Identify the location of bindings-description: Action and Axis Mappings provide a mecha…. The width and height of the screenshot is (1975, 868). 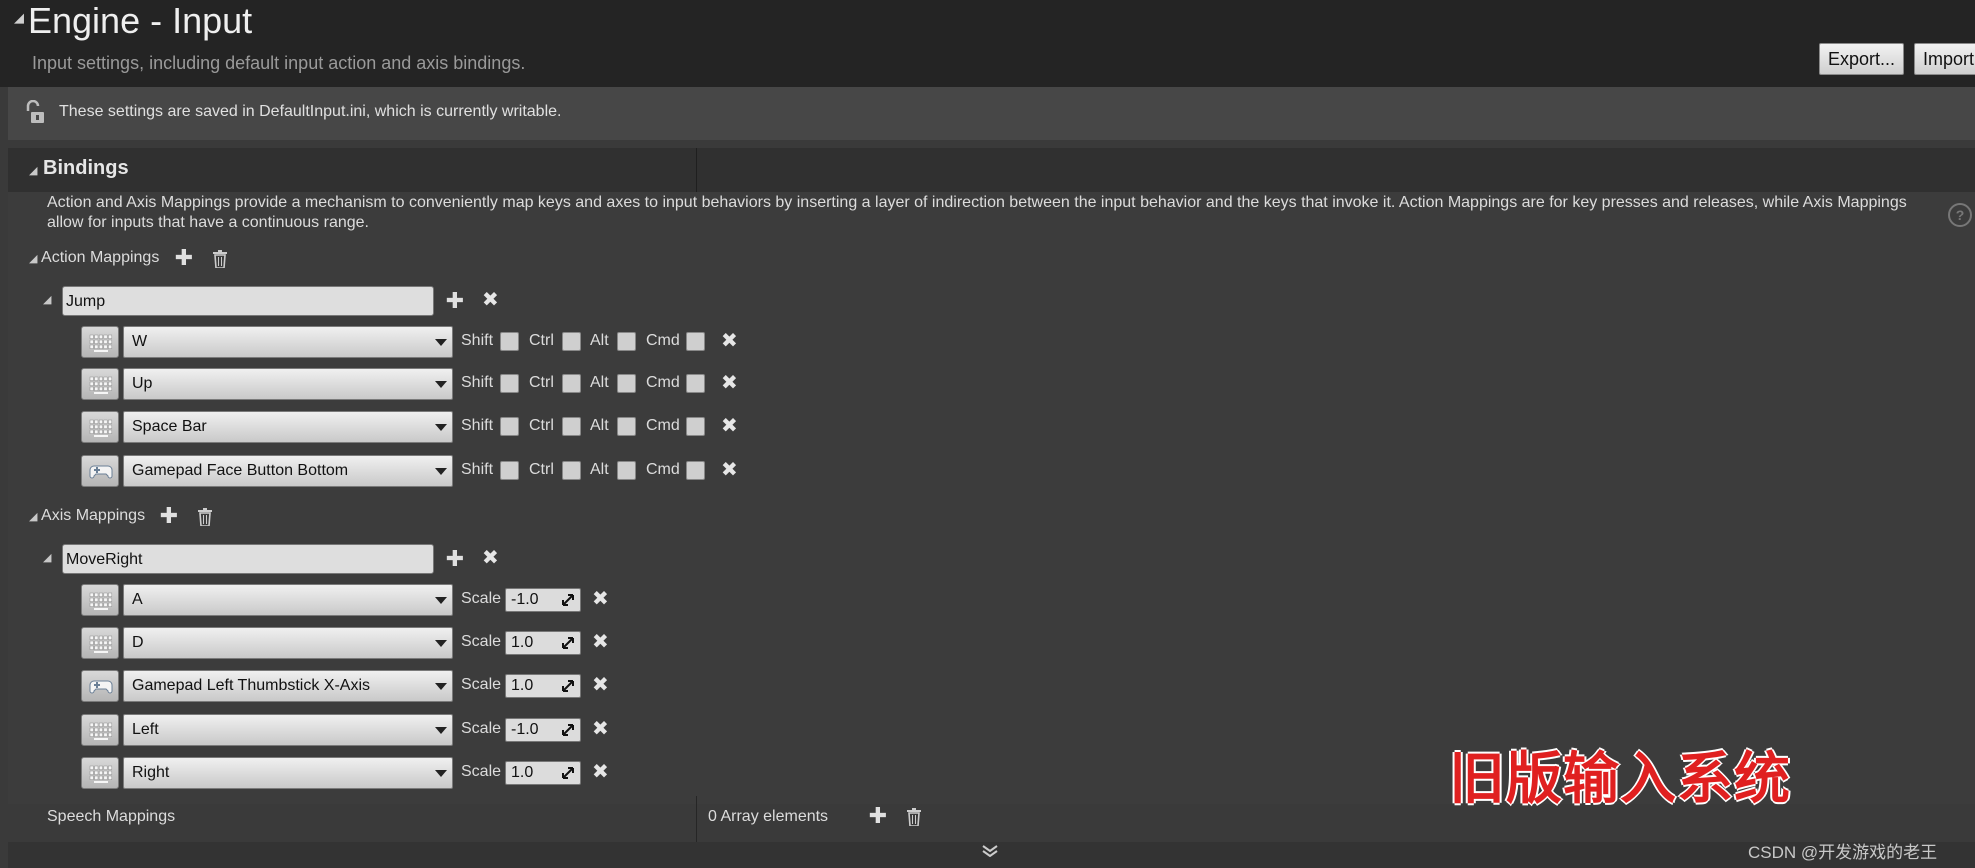
(977, 212).